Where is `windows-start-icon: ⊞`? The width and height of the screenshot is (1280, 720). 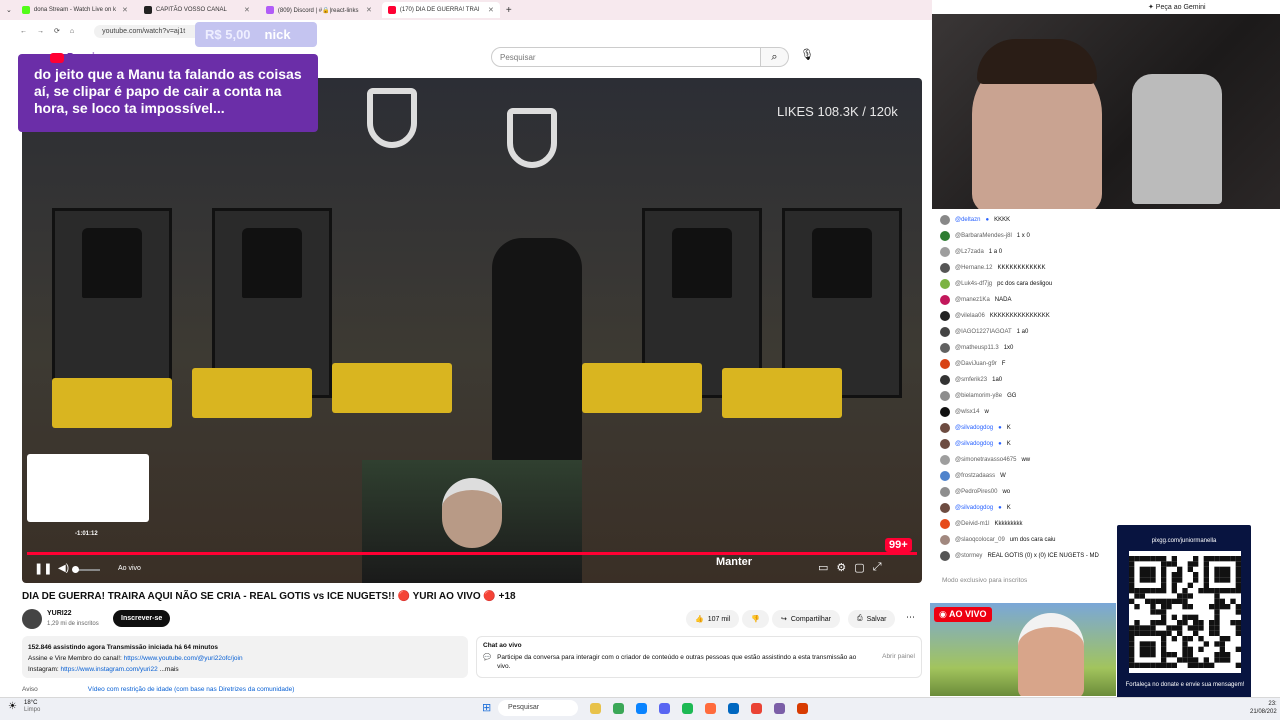 windows-start-icon: ⊞ is located at coordinates (486, 707).